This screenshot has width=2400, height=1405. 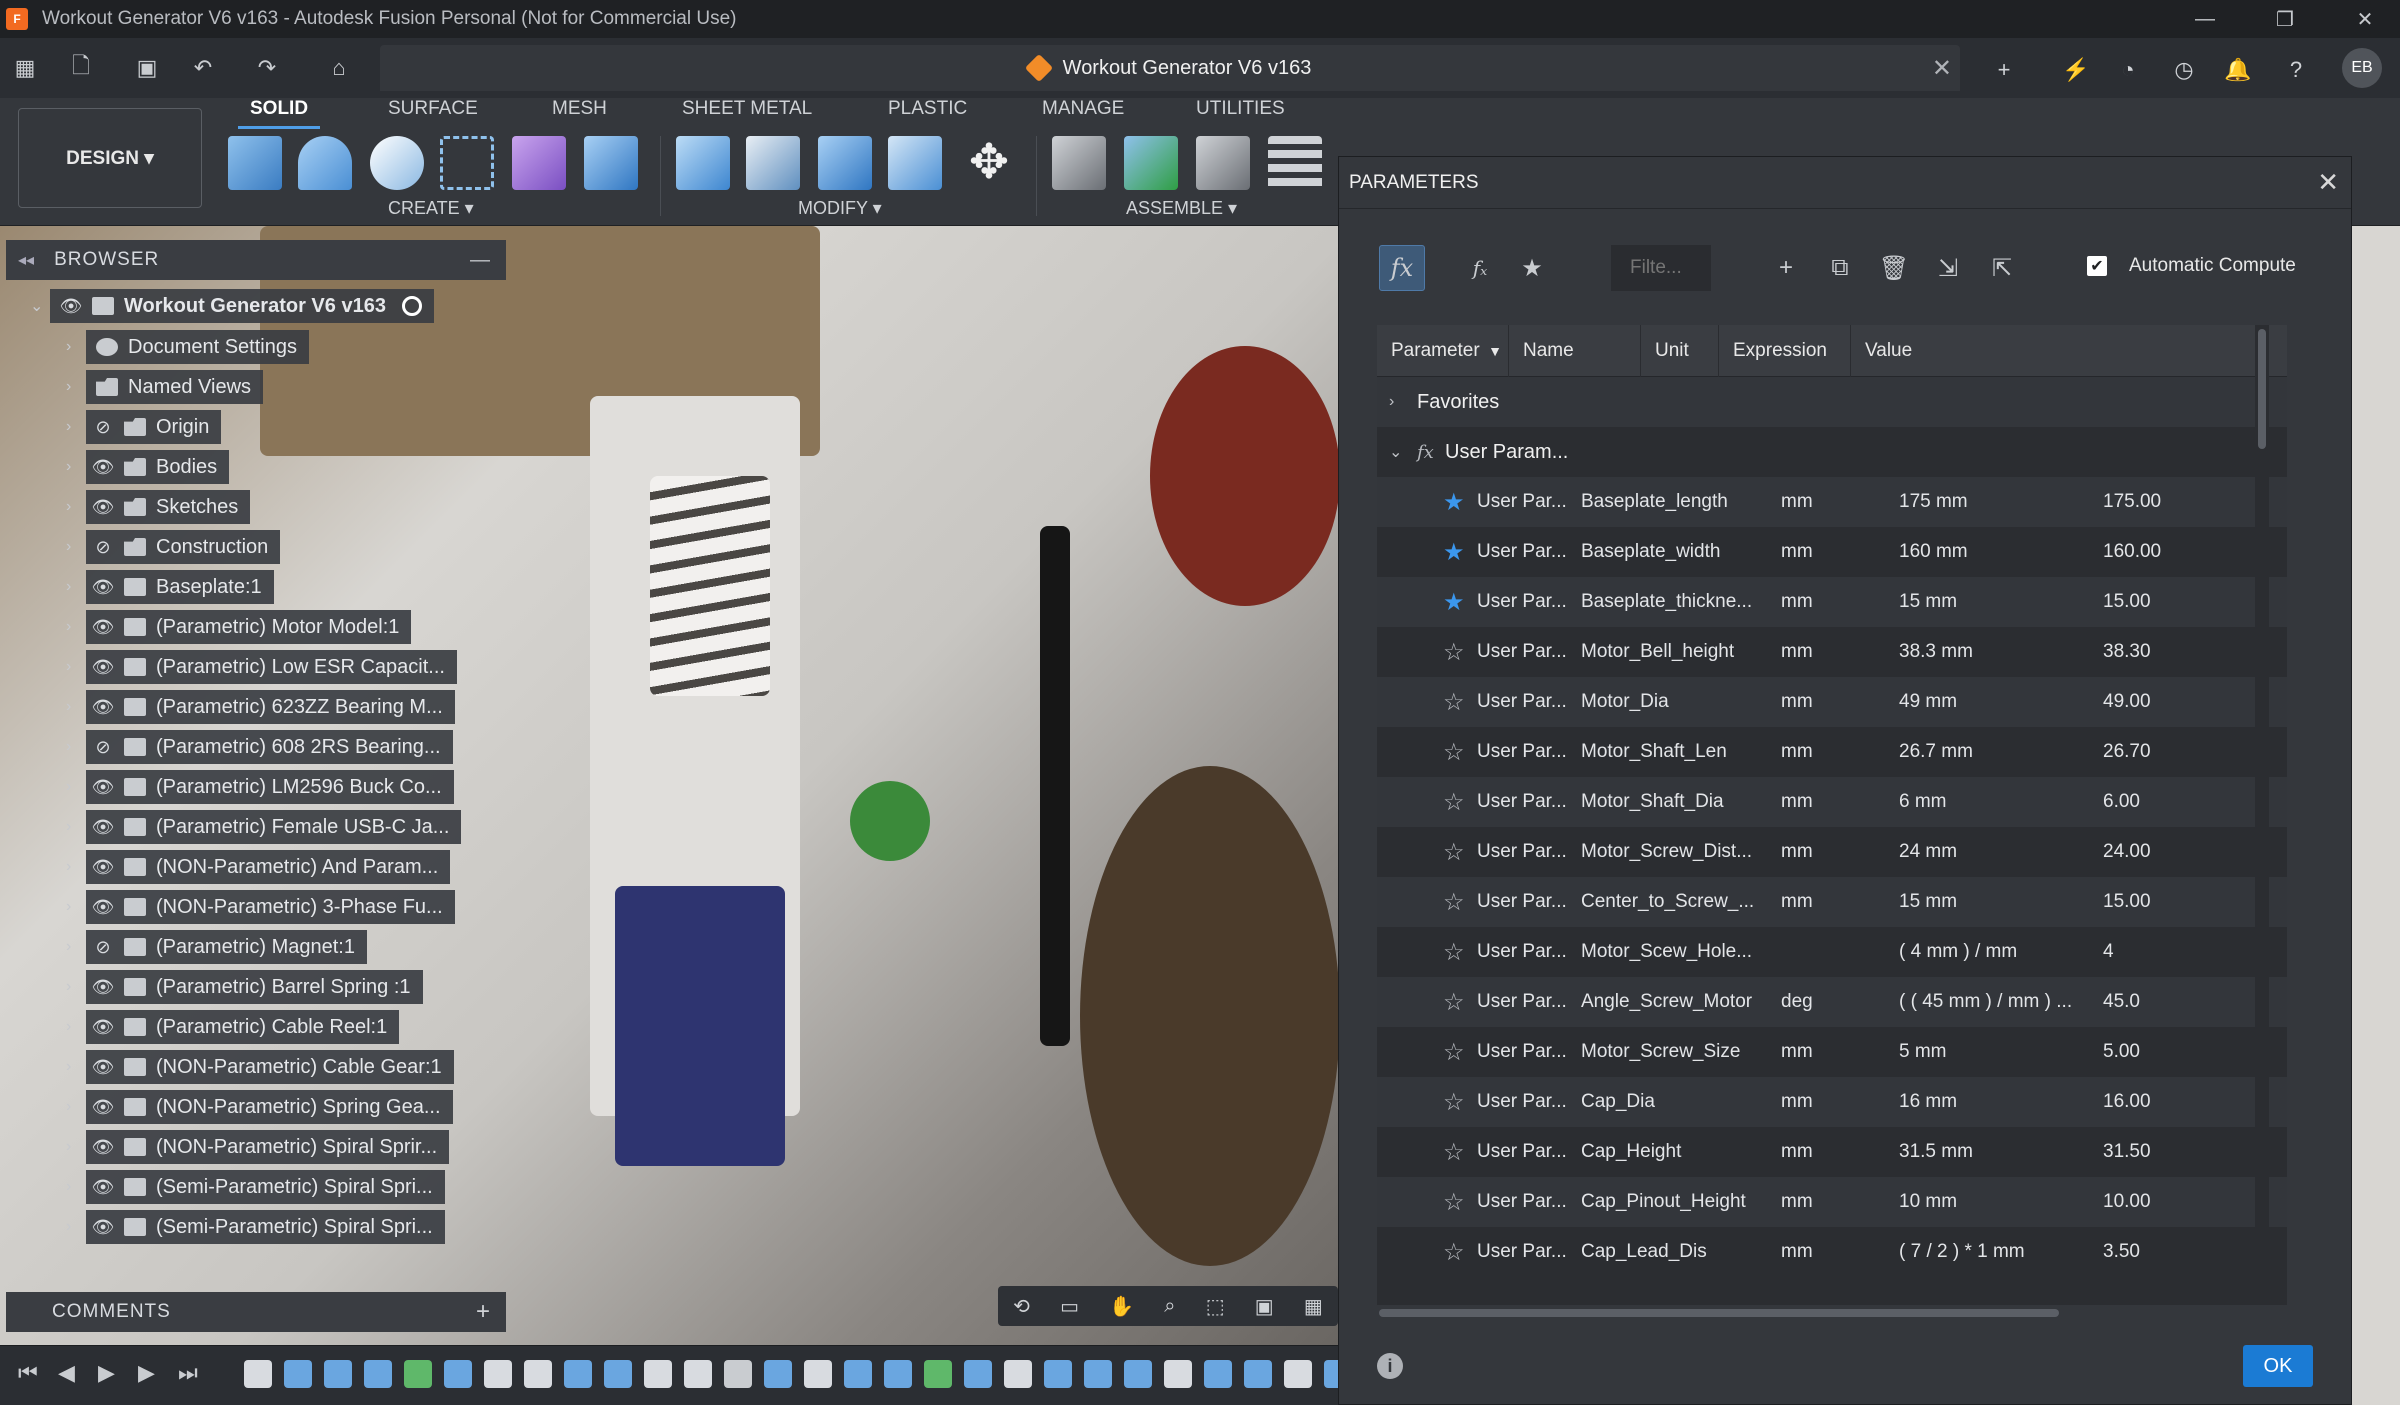 I want to click on tab-solid: SOLID, so click(x=279, y=113).